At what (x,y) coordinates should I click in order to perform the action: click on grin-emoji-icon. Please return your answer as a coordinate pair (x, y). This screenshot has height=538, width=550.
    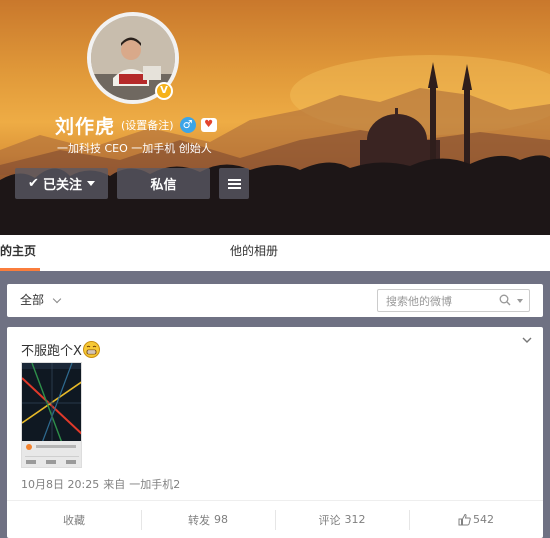
    Looking at the image, I should click on (91, 349).